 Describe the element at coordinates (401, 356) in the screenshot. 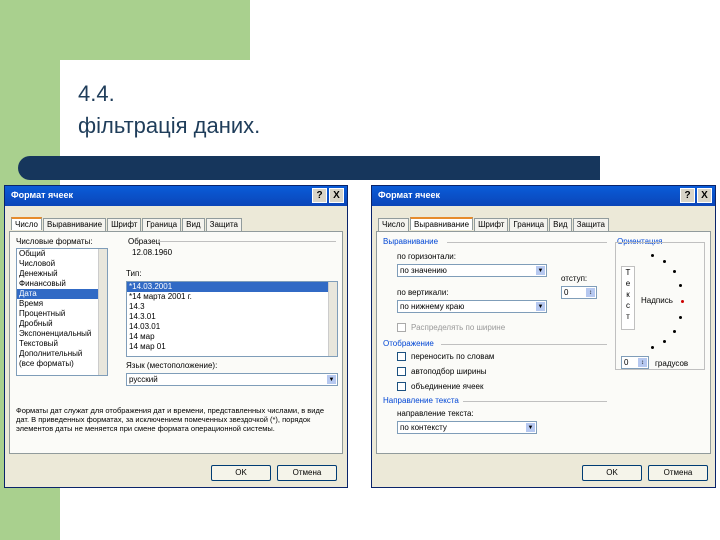

I see `wrap-checkbox` at that location.